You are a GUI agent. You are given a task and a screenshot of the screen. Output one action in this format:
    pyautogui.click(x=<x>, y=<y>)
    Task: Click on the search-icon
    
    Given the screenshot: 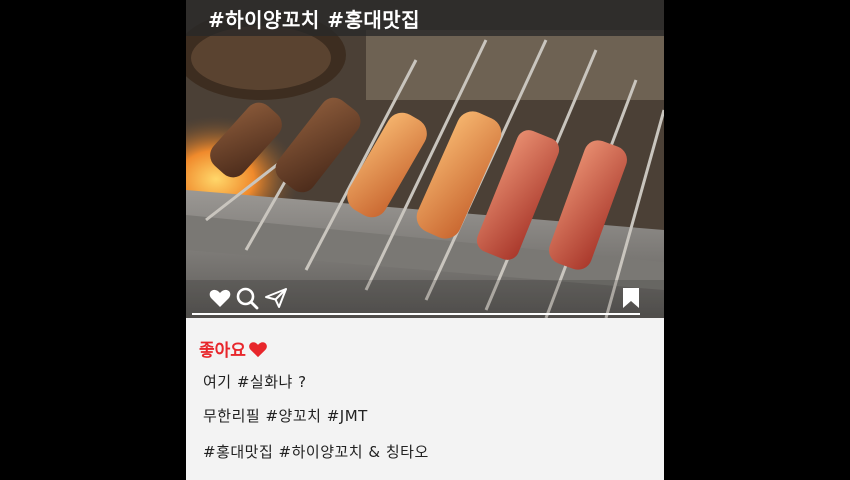 What is the action you would take?
    pyautogui.click(x=247, y=298)
    